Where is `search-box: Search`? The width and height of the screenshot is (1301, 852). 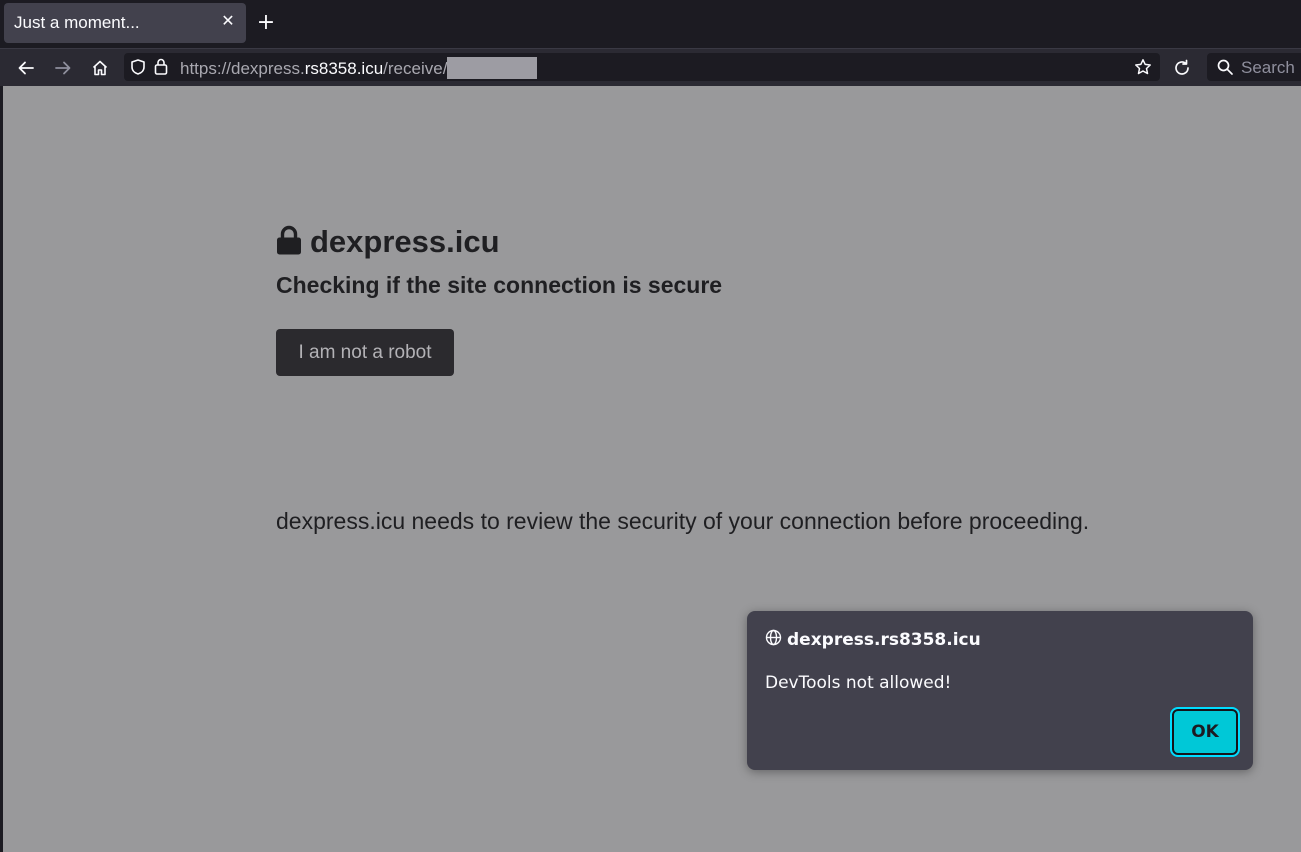
search-box: Search is located at coordinates (1254, 67).